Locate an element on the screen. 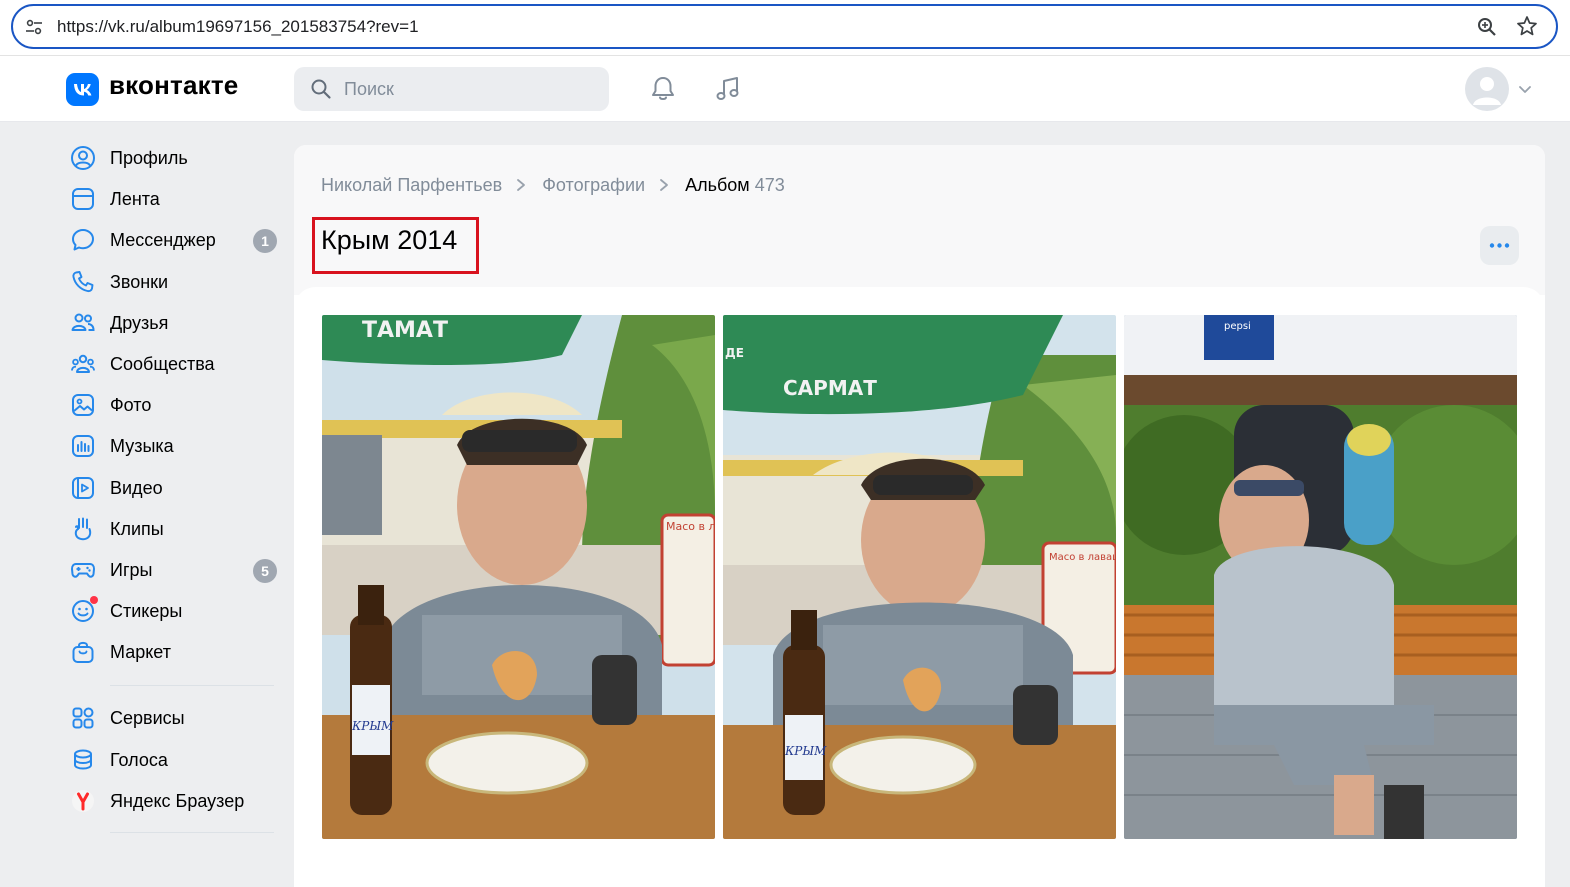 This screenshot has height=887, width=1570. yandex-browser-icon is located at coordinates (83, 800).